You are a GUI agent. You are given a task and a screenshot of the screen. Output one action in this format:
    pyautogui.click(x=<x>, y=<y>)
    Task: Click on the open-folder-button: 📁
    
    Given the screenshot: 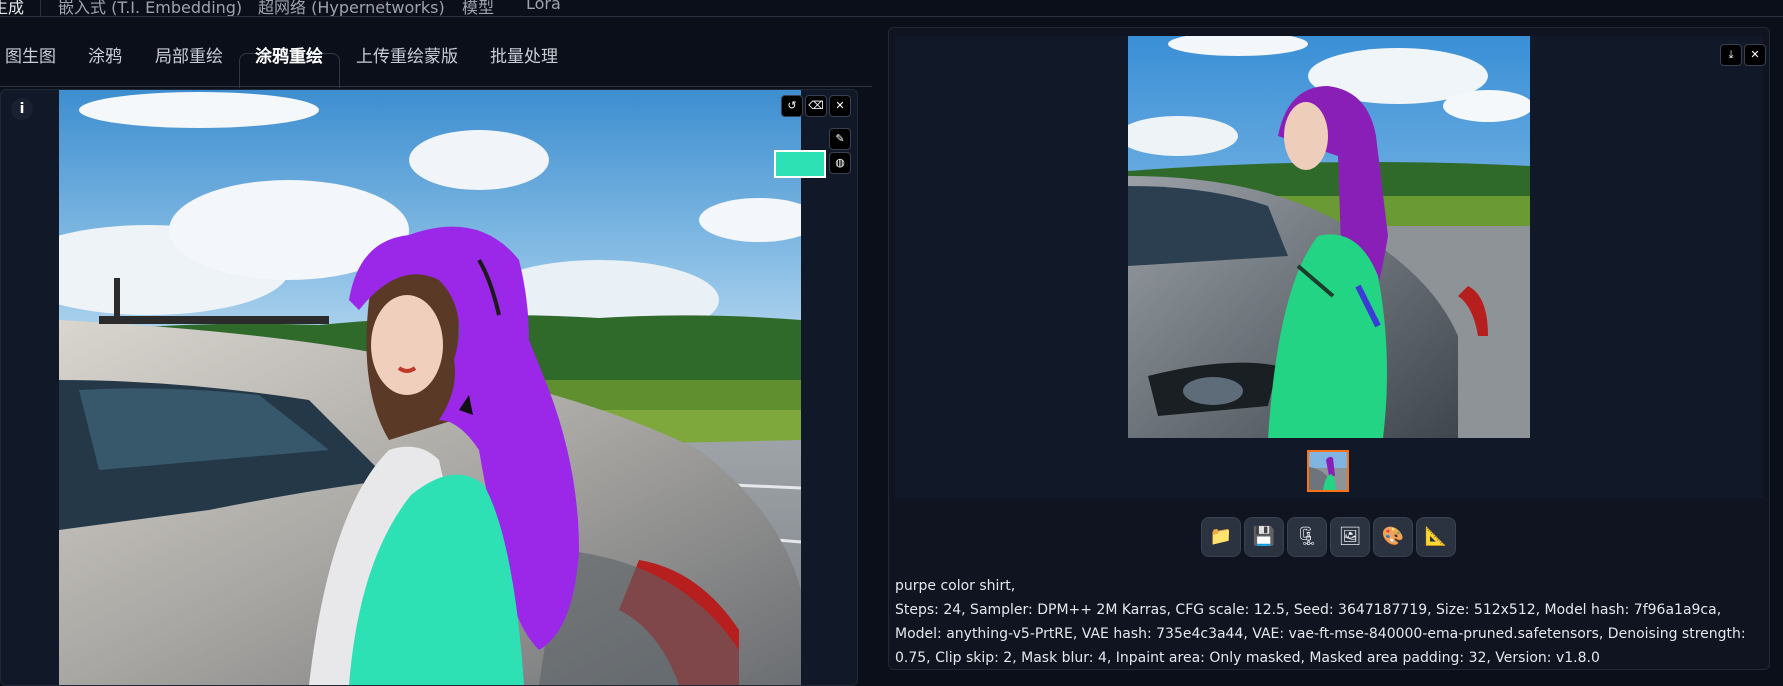 What is the action you would take?
    pyautogui.click(x=1221, y=537)
    